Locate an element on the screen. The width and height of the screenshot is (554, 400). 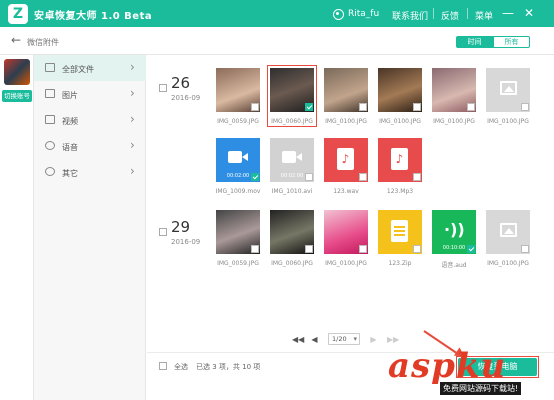
document-icon is located at coordinates (399, 231).